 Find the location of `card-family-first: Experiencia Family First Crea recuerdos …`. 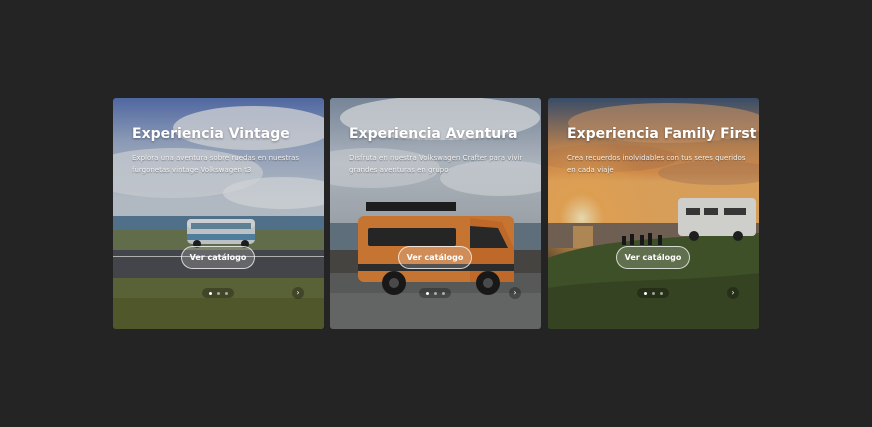

card-family-first: Experiencia Family First Crea recuerdos … is located at coordinates (653, 213).